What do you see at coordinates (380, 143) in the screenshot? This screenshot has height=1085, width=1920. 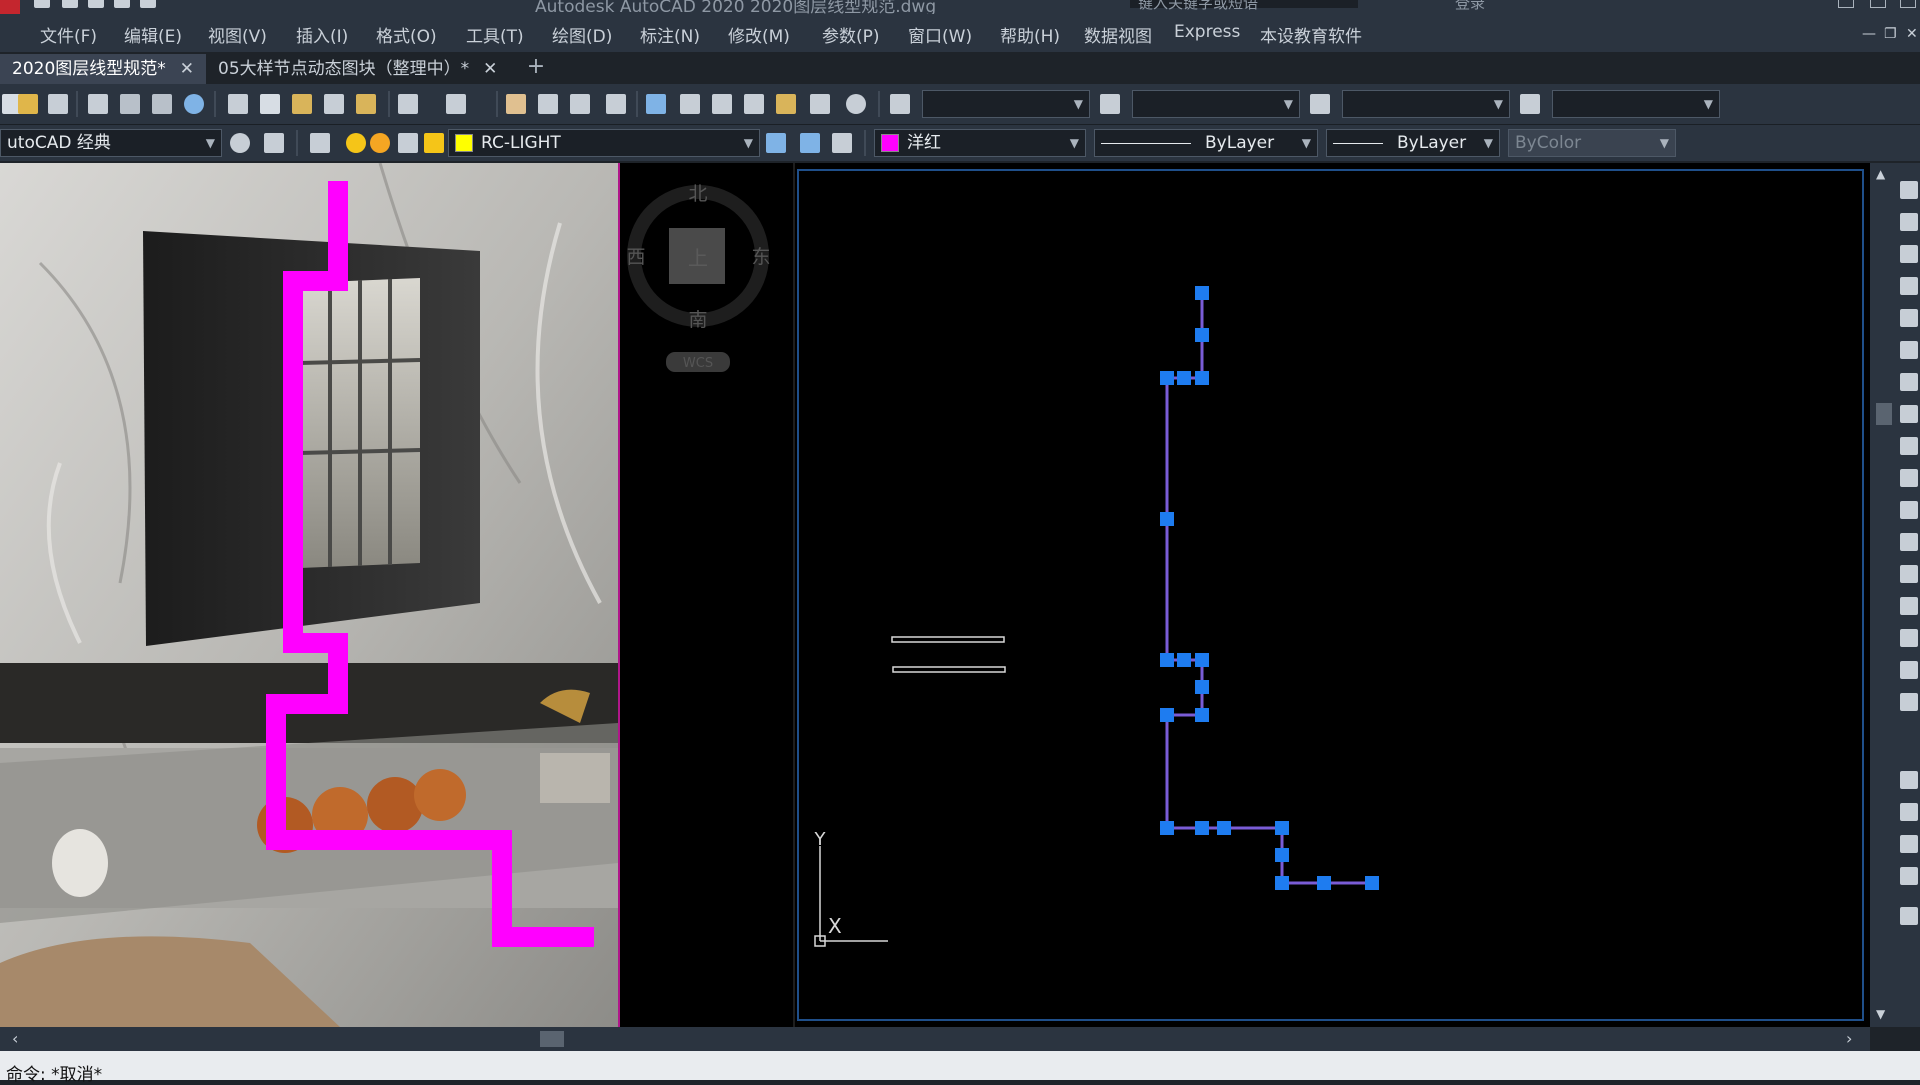 I see `layer-thaw-sun-icon` at bounding box center [380, 143].